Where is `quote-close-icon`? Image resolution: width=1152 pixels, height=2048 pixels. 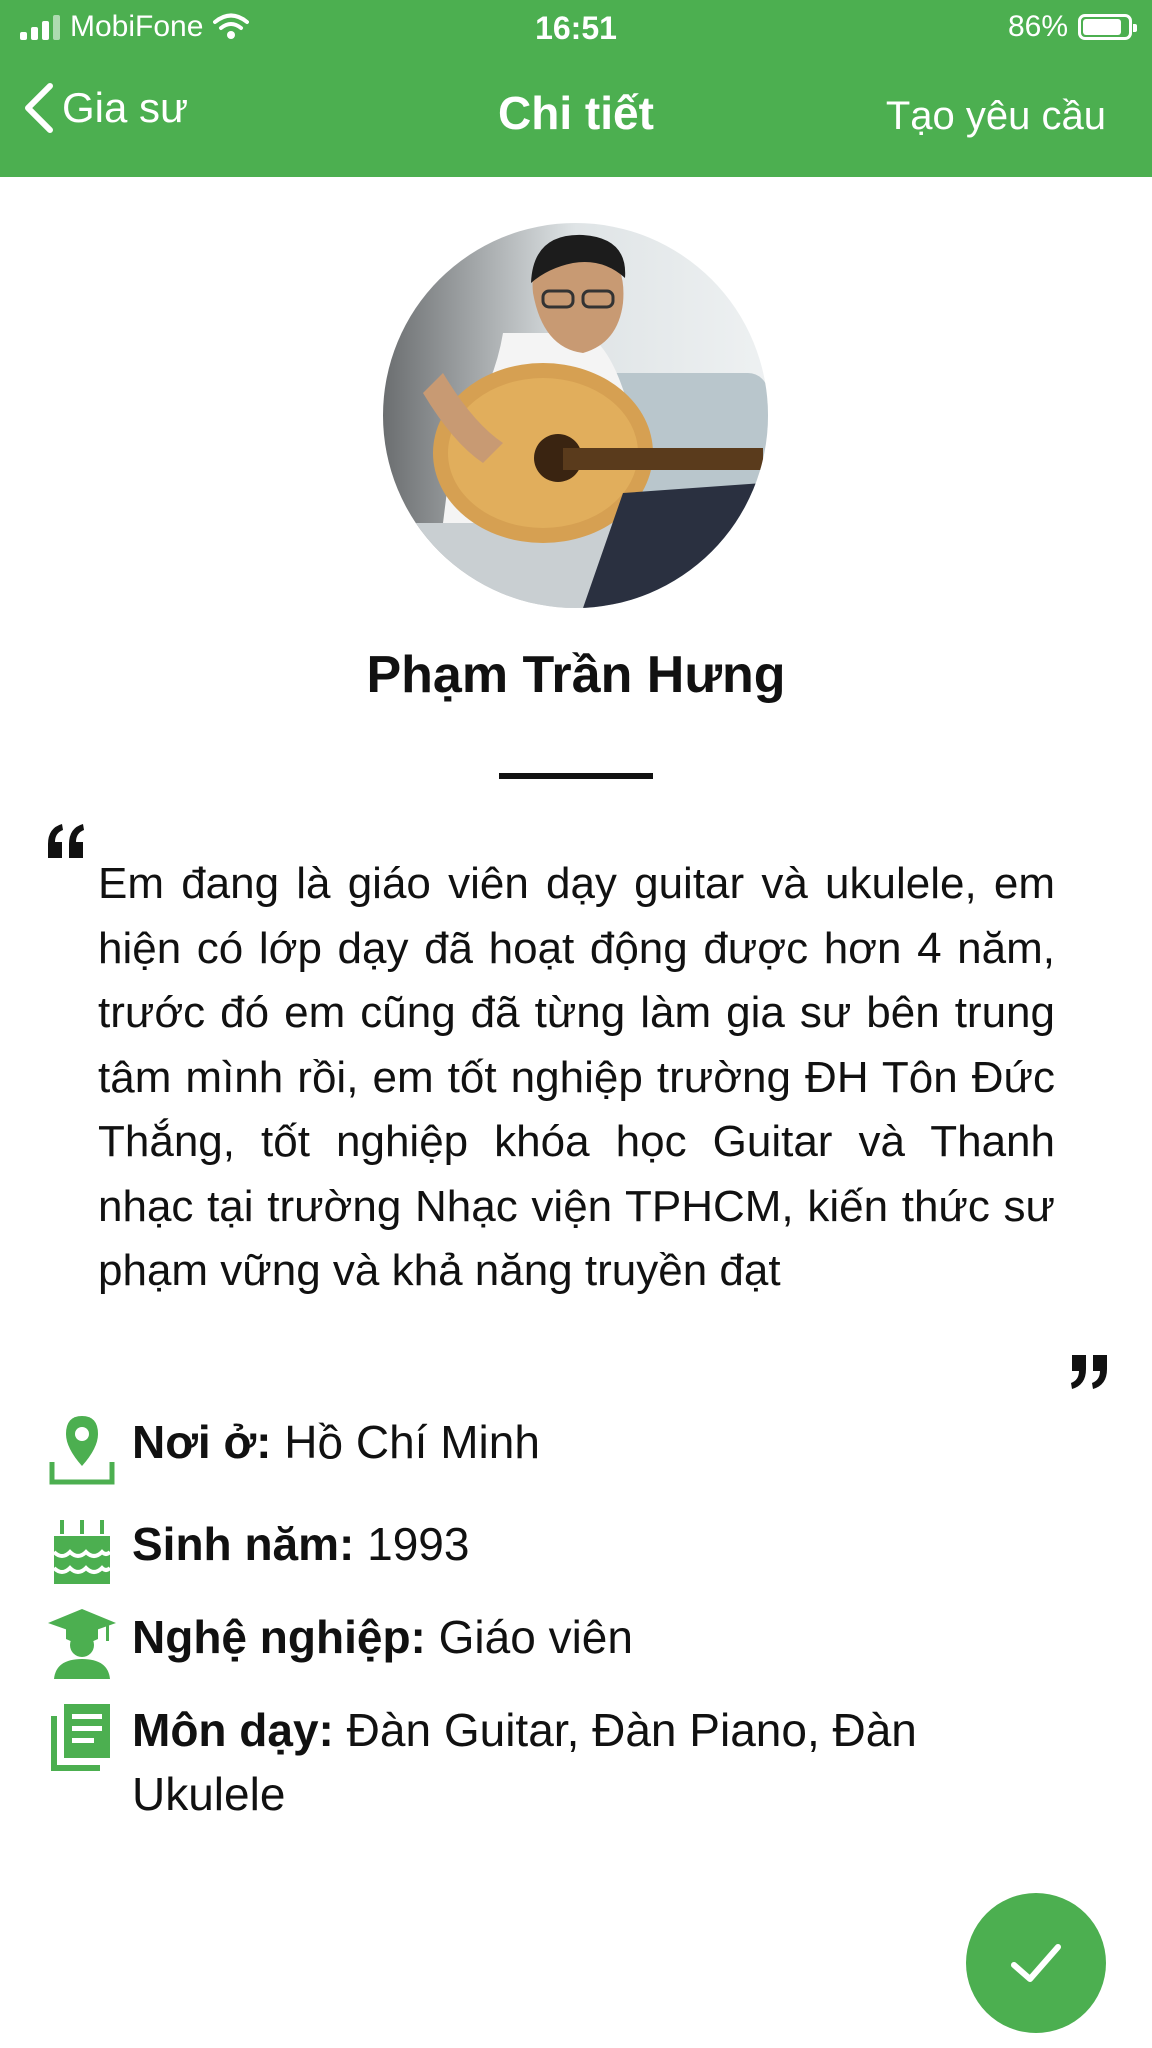
quote-close-icon is located at coordinates (1089, 1372).